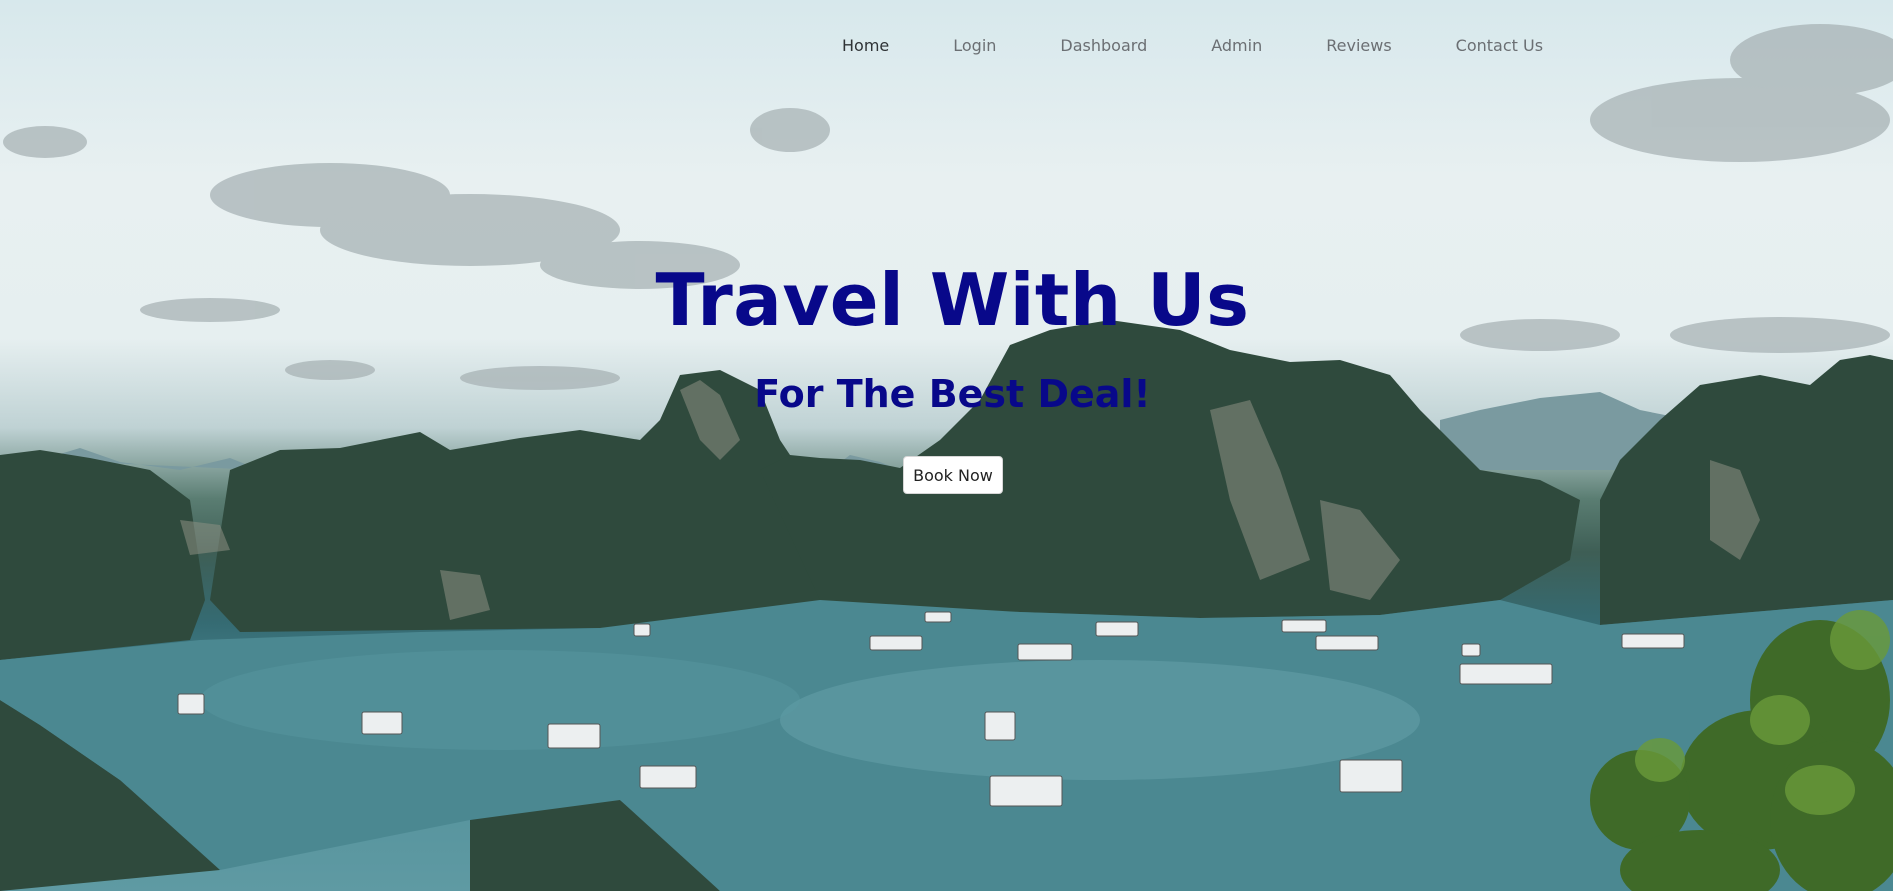 The image size is (1893, 891). What do you see at coordinates (952, 300) in the screenshot?
I see `hero-title: Travel With Us` at bounding box center [952, 300].